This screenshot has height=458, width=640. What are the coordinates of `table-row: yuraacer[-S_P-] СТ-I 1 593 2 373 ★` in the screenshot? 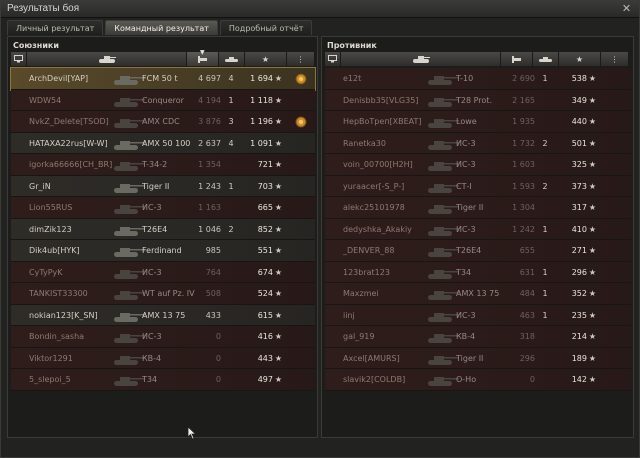 It's located at (478, 186).